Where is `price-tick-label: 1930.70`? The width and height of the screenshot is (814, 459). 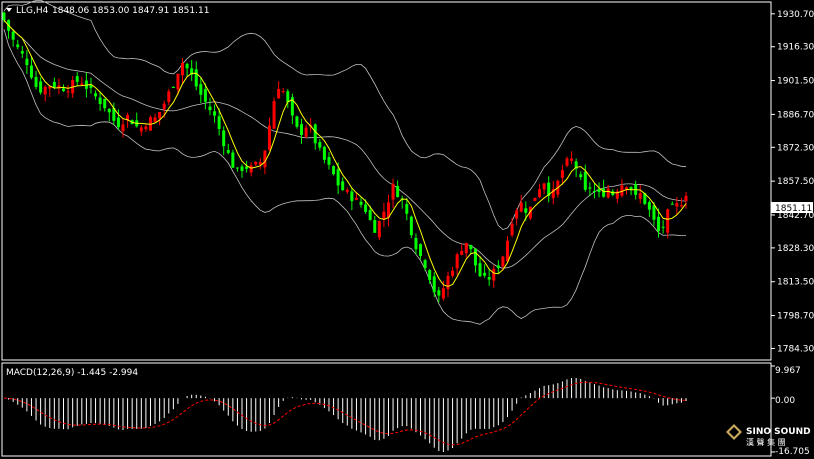
price-tick-label: 1930.70 is located at coordinates (795, 15).